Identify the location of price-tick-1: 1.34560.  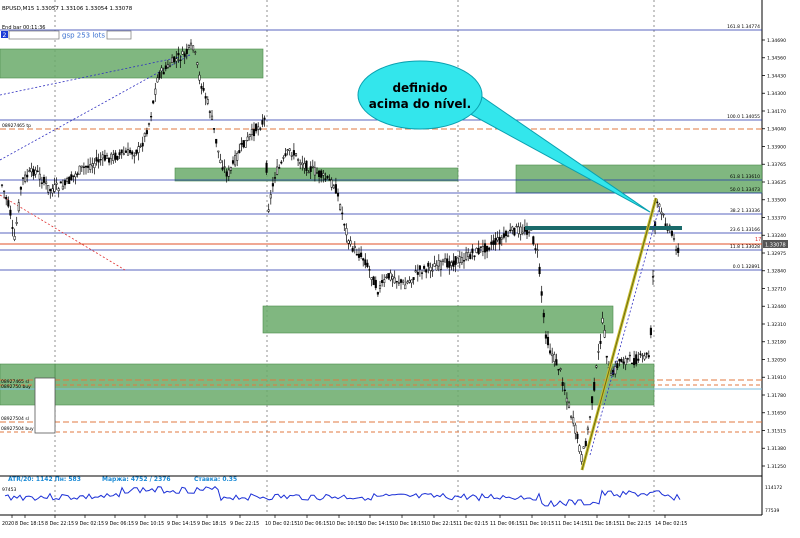
(776, 59).